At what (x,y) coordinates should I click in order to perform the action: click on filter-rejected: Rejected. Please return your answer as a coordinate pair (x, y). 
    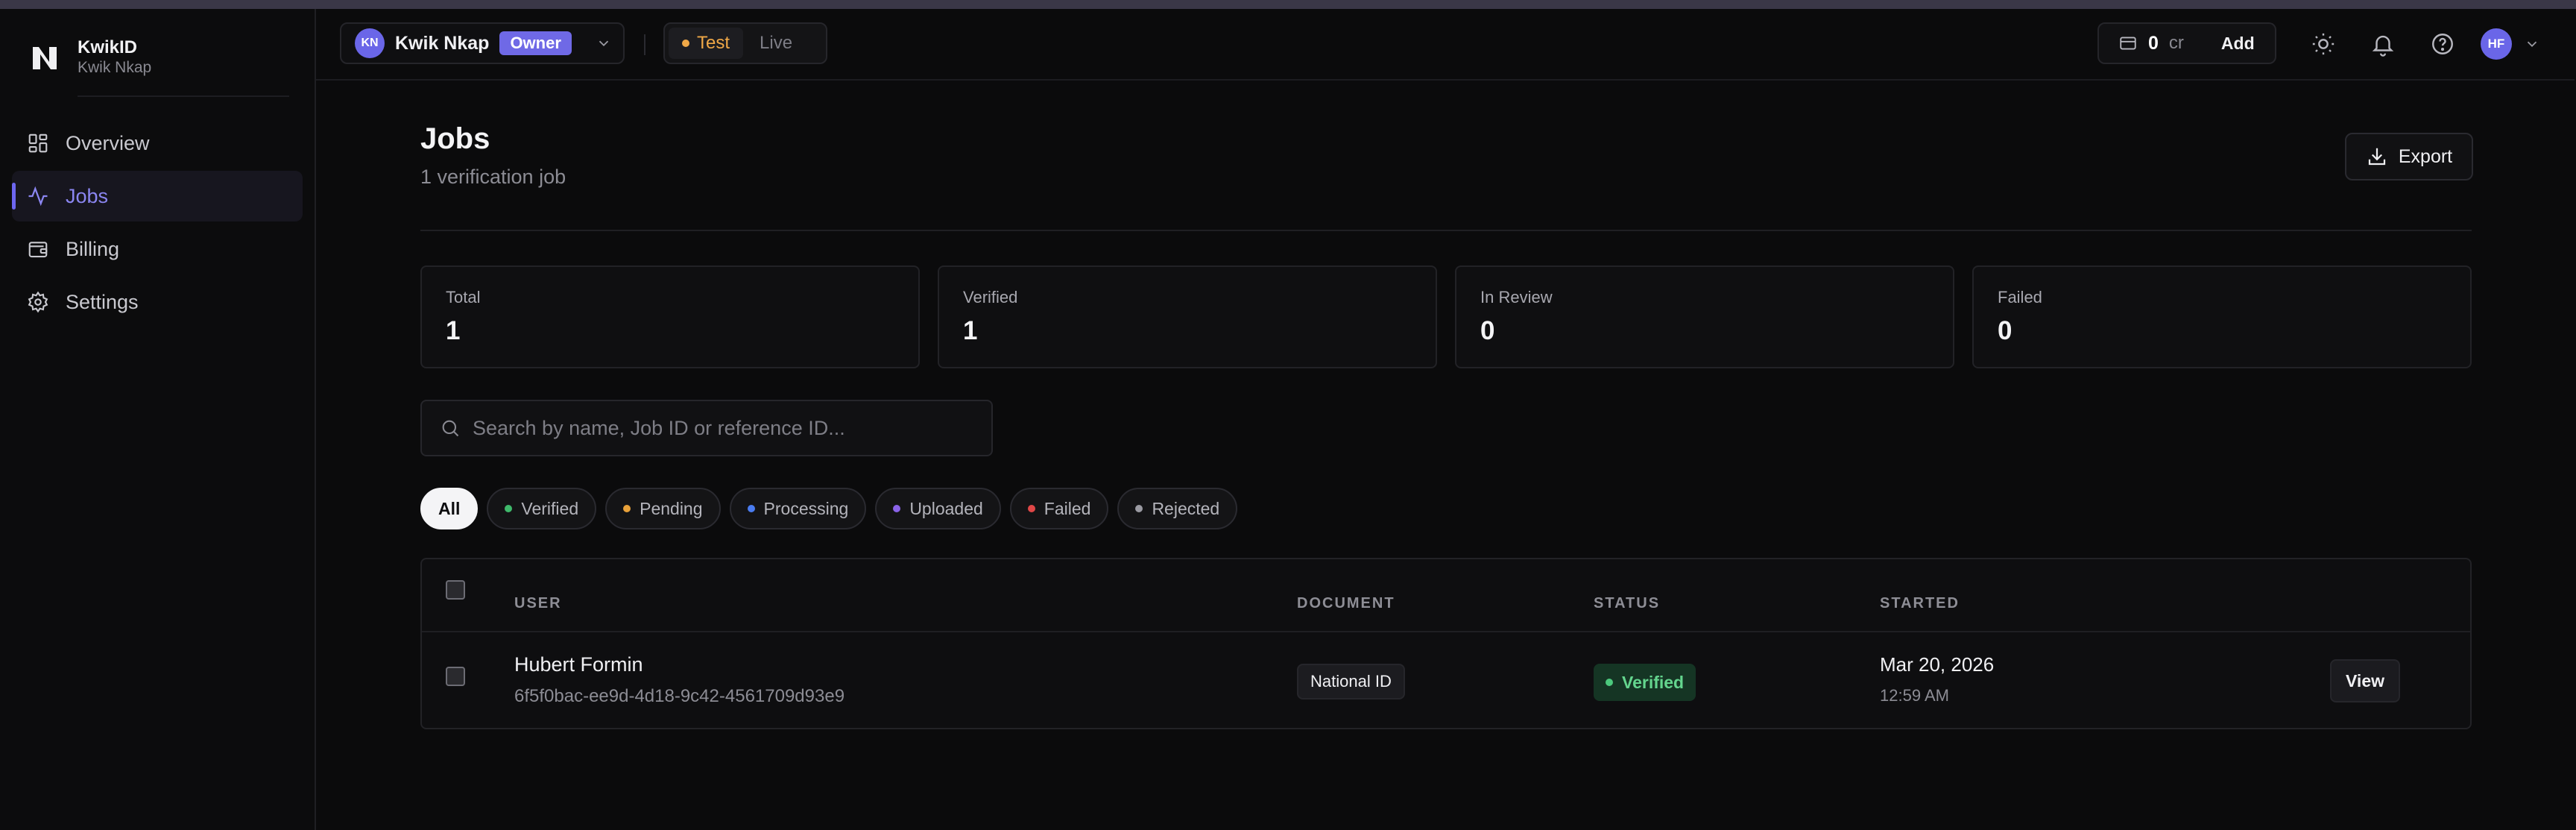
    Looking at the image, I should click on (1177, 509).